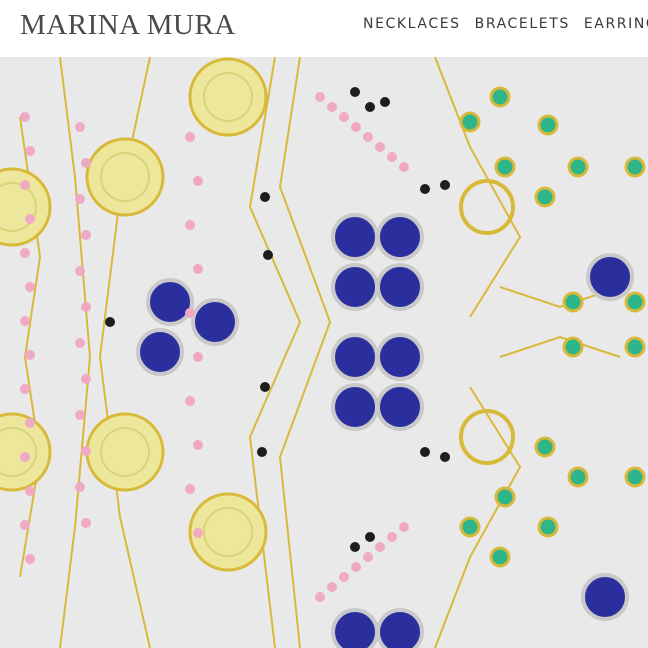 The height and width of the screenshot is (648, 648). Describe the element at coordinates (522, 24) in the screenshot. I see `nav-bracelets: BRACELETS` at that location.